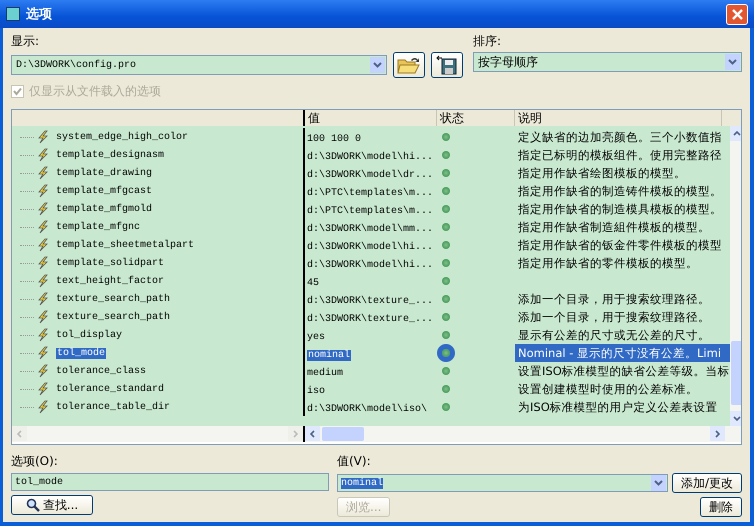  I want to click on option-row: tolerance_class medium 设置ISO标准模型的缺省公差等级。当标, so click(371, 371).